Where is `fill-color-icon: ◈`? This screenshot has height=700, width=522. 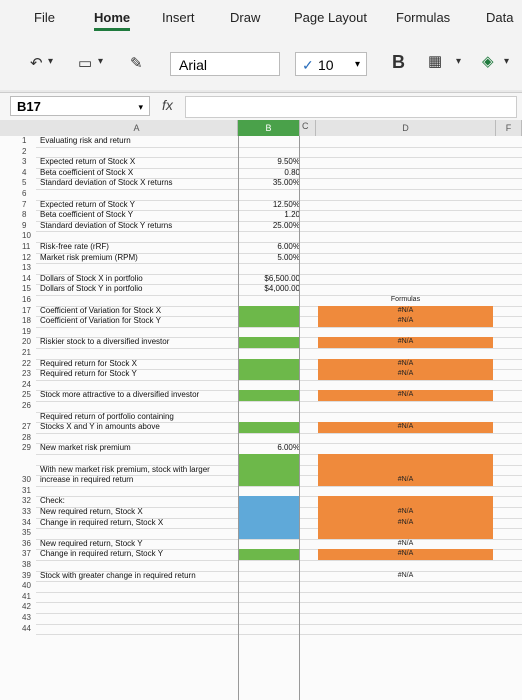 fill-color-icon: ◈ is located at coordinates (488, 61).